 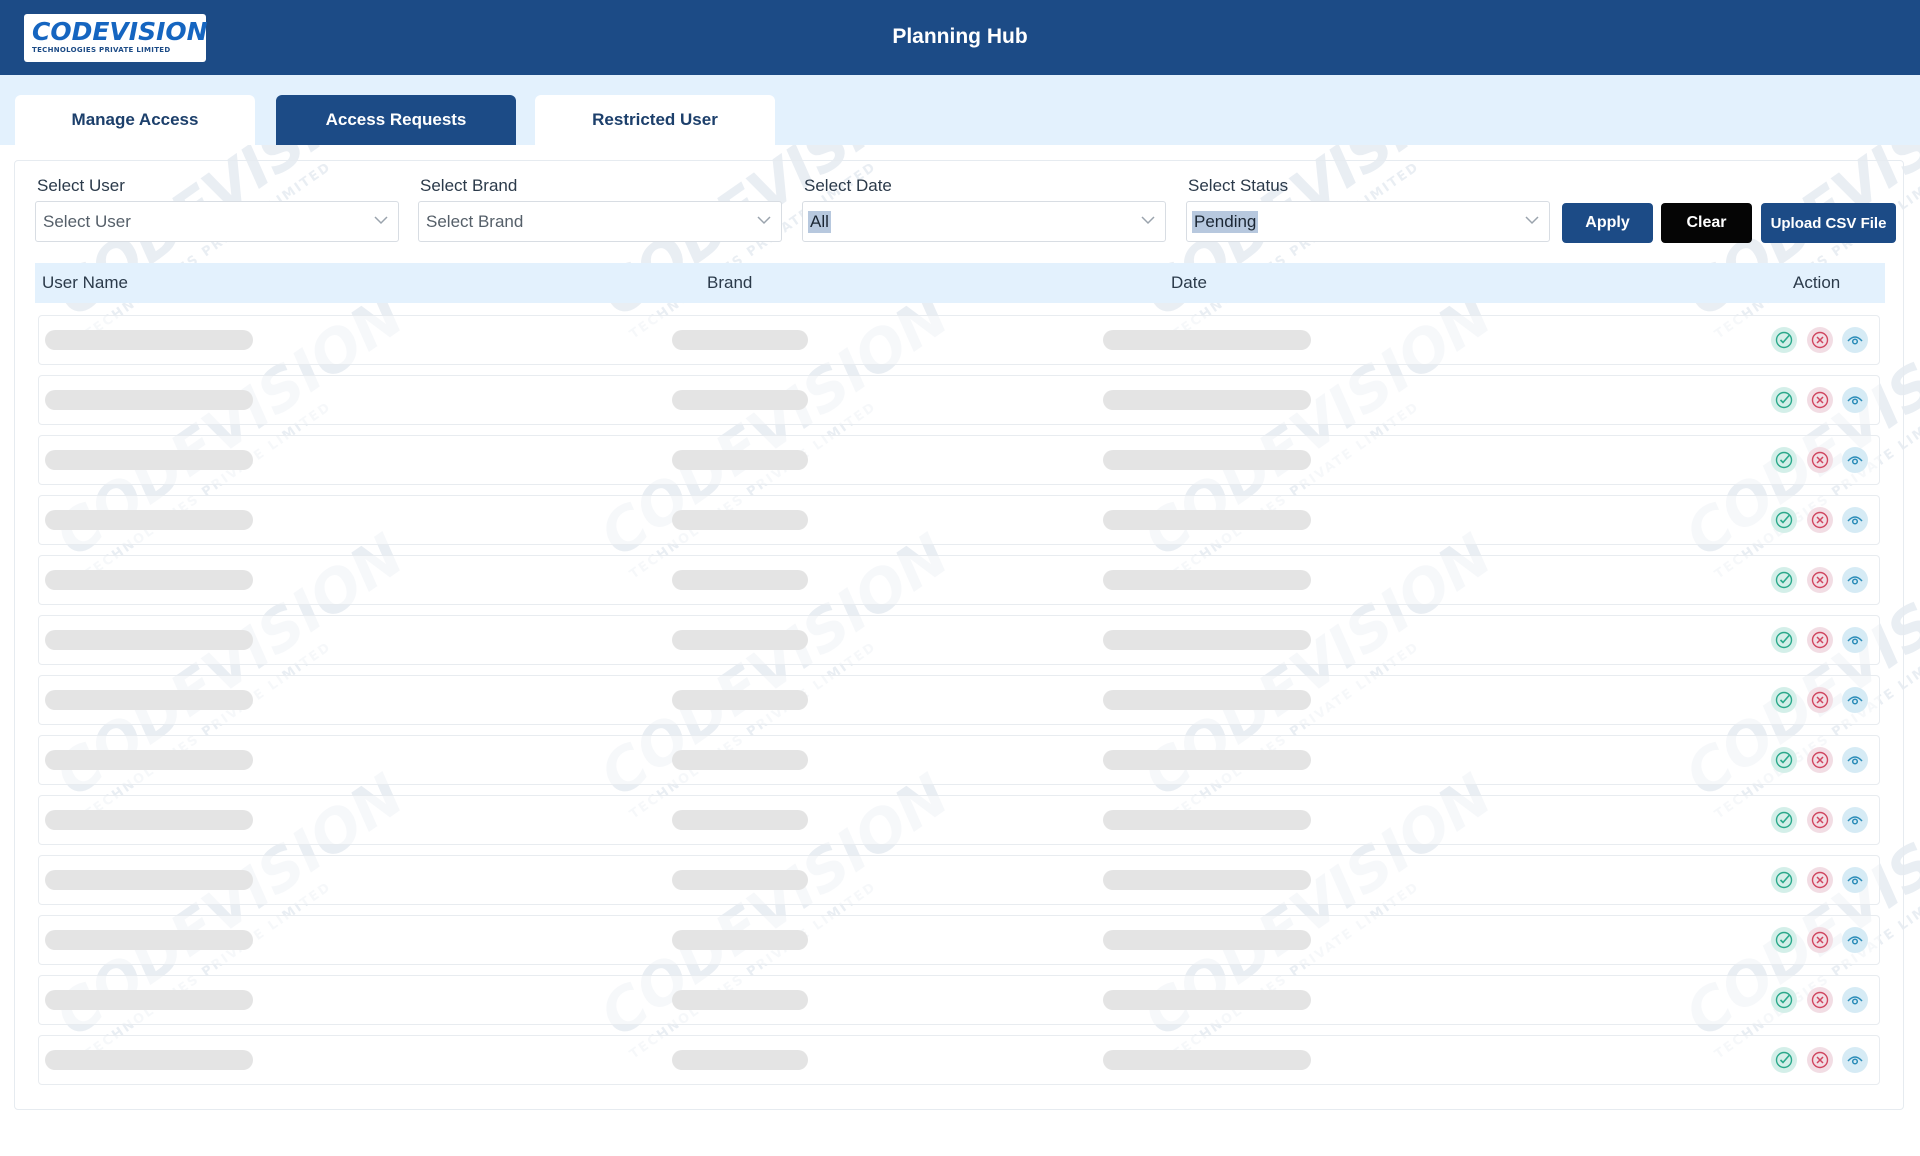 I want to click on select-brand-dropdown: Select Brand, so click(x=600, y=221).